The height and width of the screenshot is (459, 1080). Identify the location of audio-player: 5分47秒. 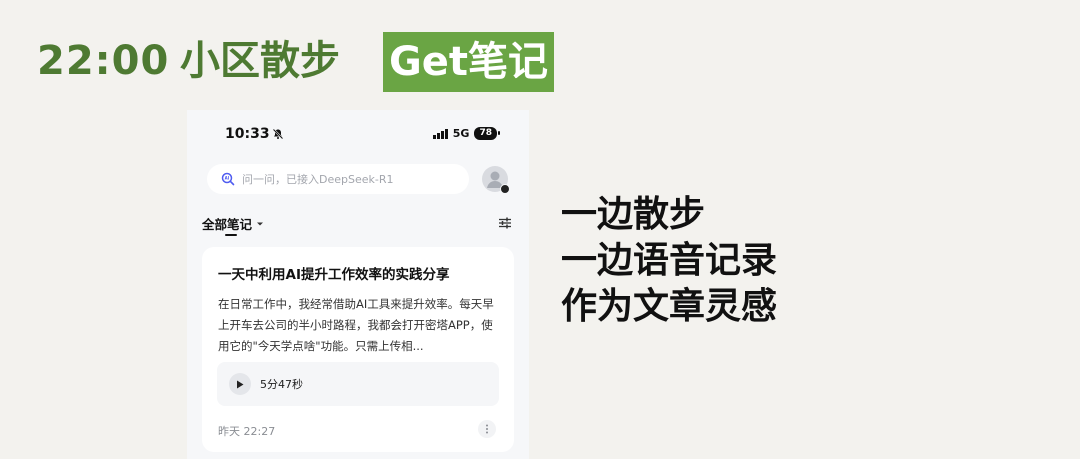
(358, 384).